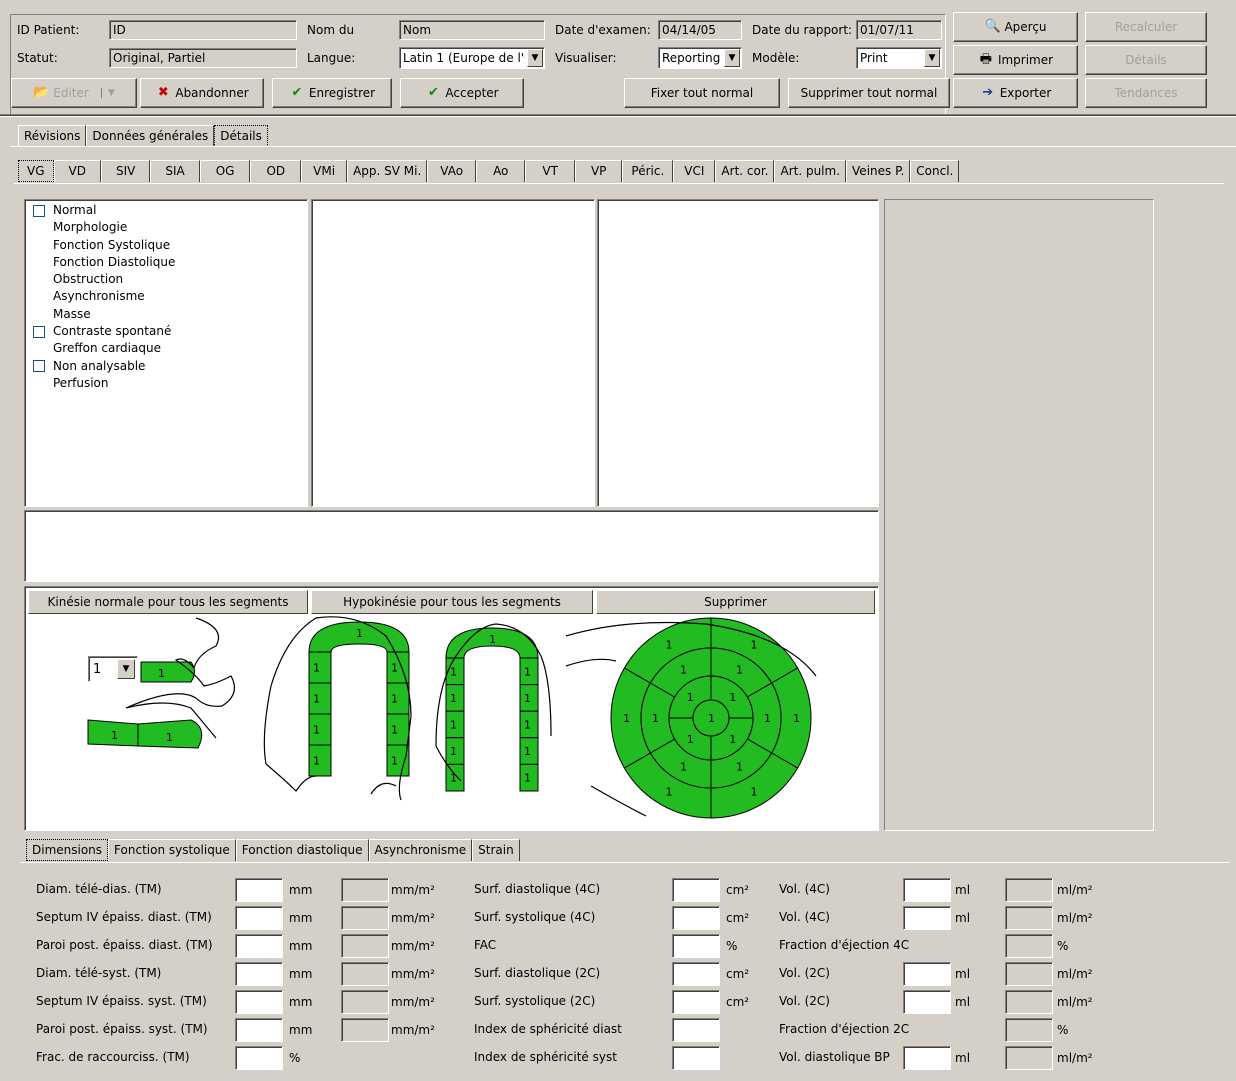 The width and height of the screenshot is (1236, 1081). Describe the element at coordinates (700, 30) in the screenshot. I see `exam-date-field: 04/14/05` at that location.